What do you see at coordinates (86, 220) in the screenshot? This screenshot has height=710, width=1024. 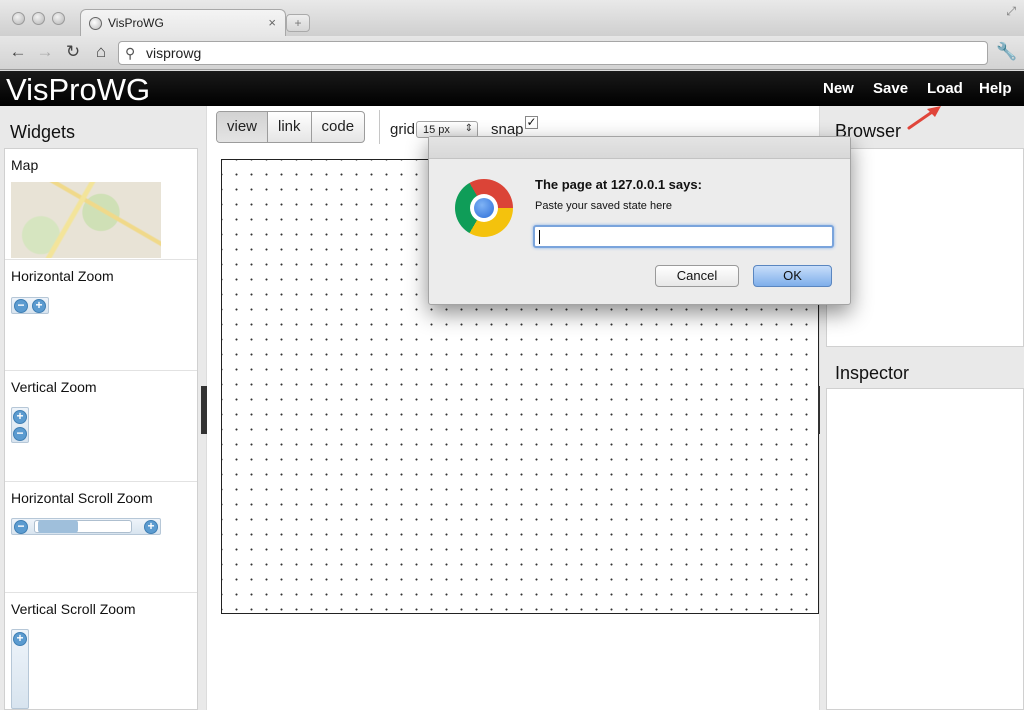 I see `map-thumbnail` at bounding box center [86, 220].